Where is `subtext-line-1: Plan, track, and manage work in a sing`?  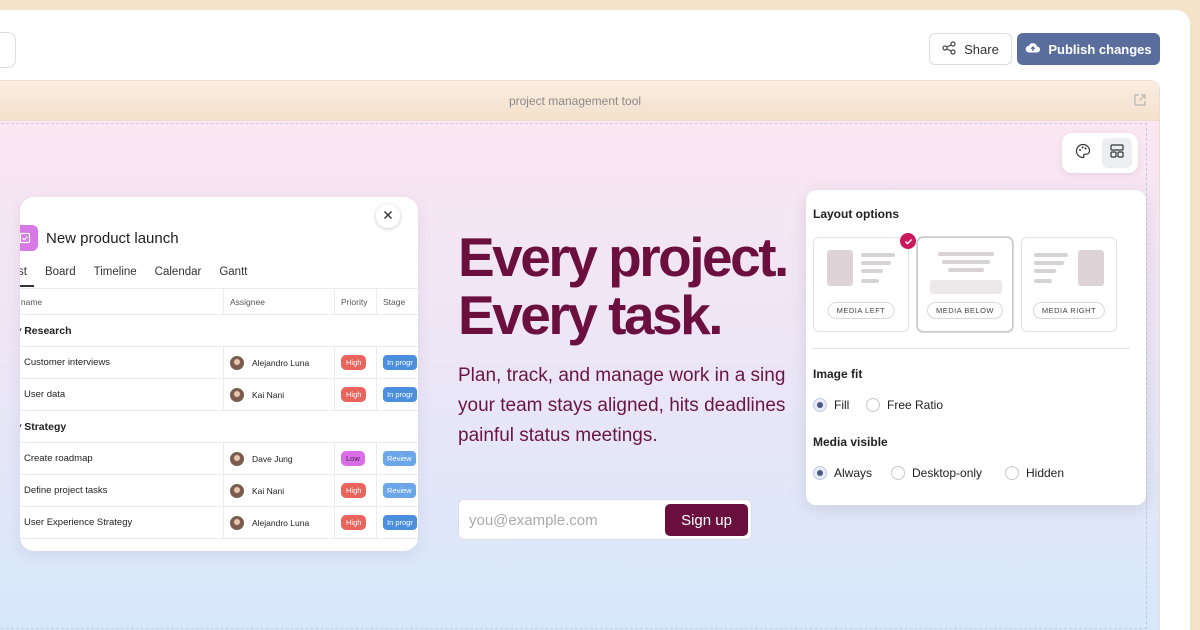 subtext-line-1: Plan, track, and manage work in a sing is located at coordinates (622, 375).